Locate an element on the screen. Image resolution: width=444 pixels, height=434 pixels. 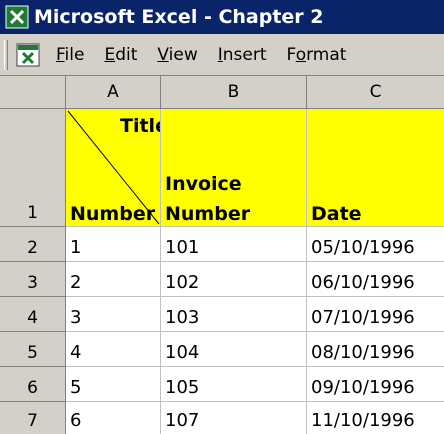
cell-b1: Invoice Number is located at coordinates (234, 168).